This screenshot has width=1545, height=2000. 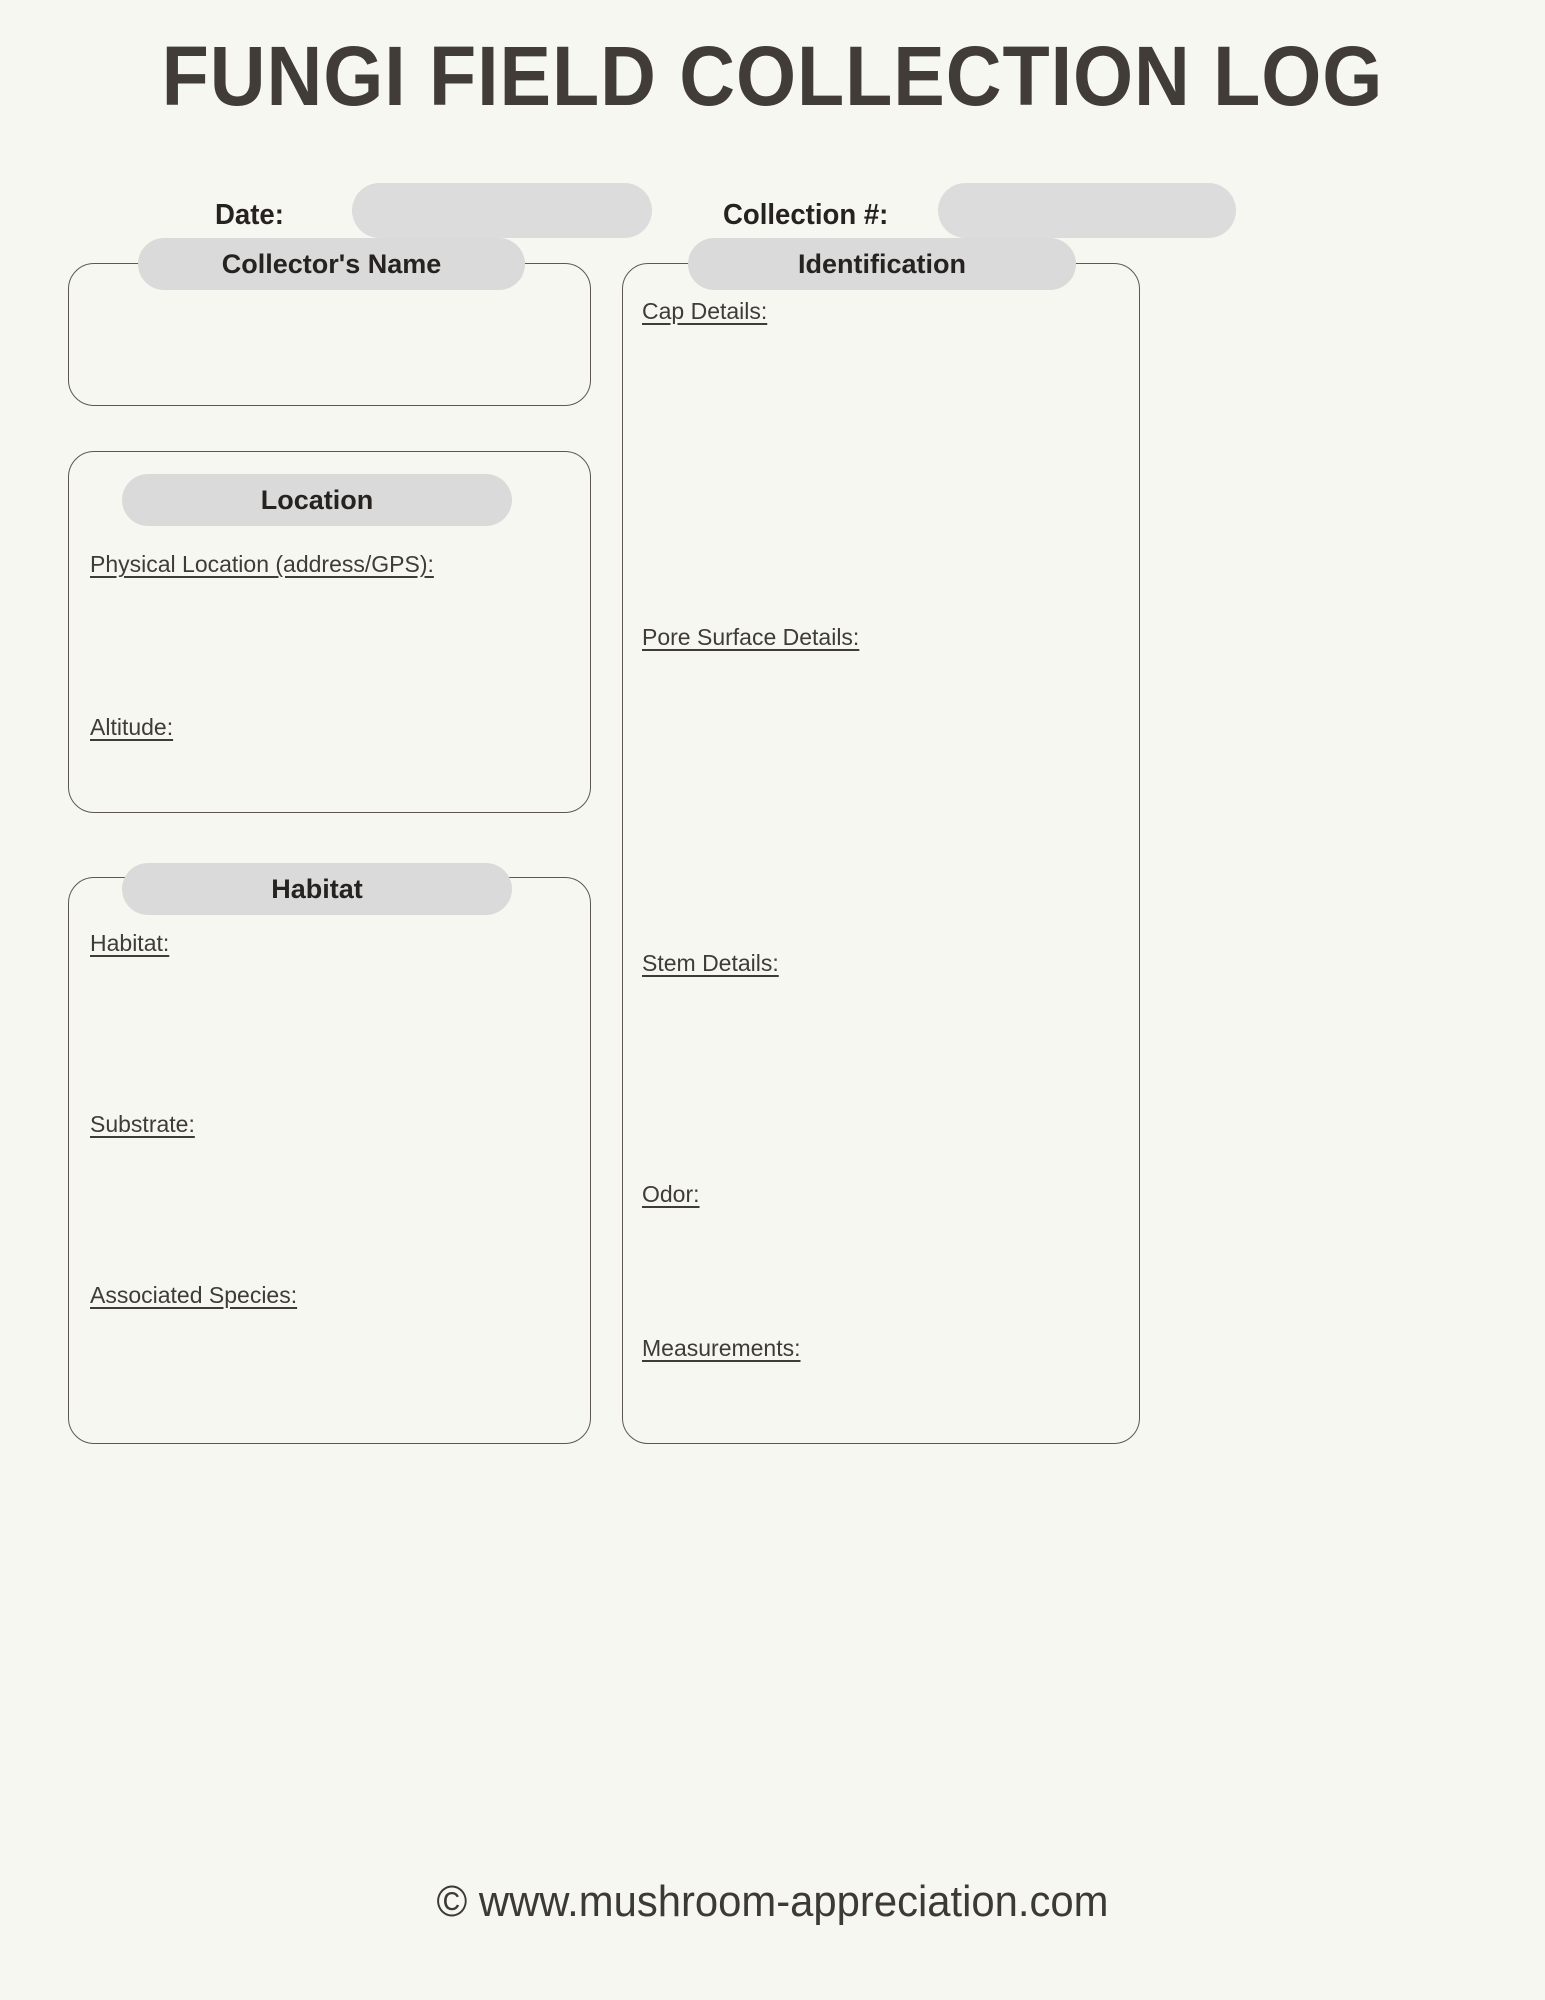 I want to click on habitat-header: Habitat, so click(x=317, y=889).